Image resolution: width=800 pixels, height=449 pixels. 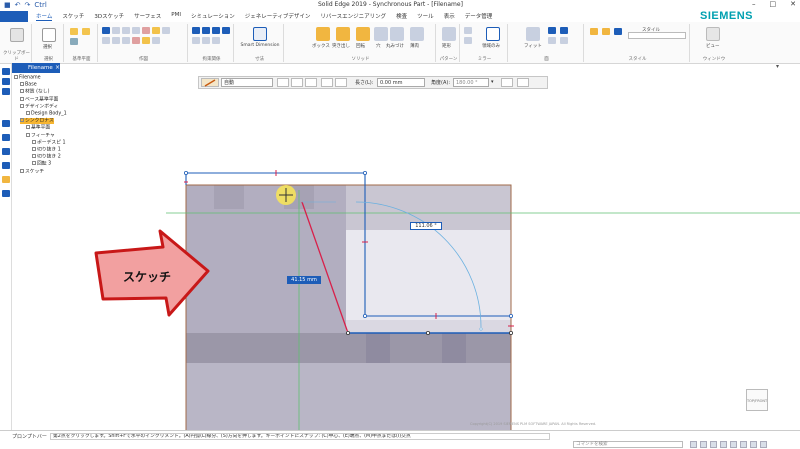 I want to click on box-icon, so click(x=323, y=34).